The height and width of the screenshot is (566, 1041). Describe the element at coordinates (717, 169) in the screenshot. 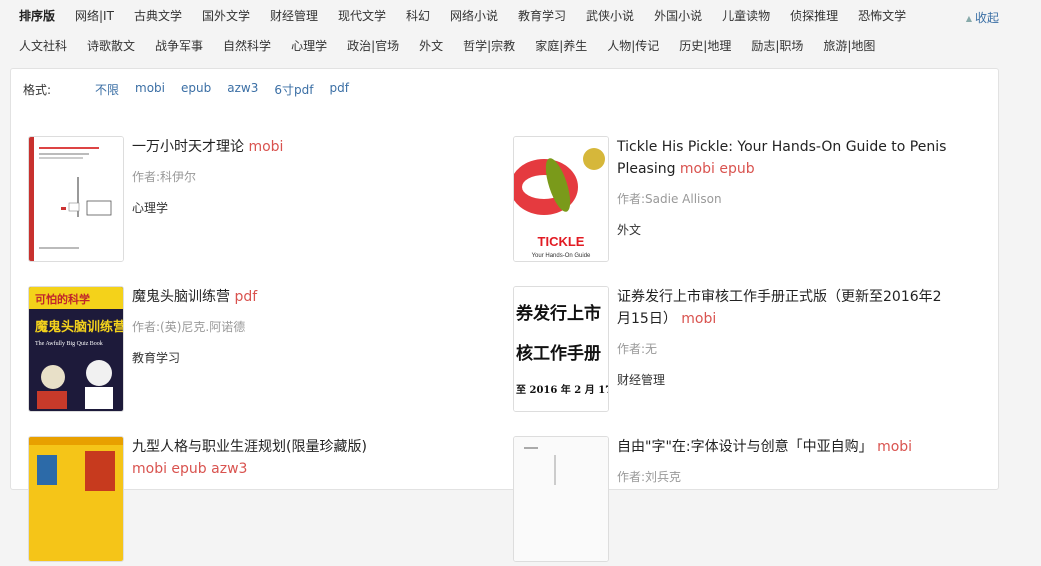

I see `book-format-tags: mobi epub` at that location.